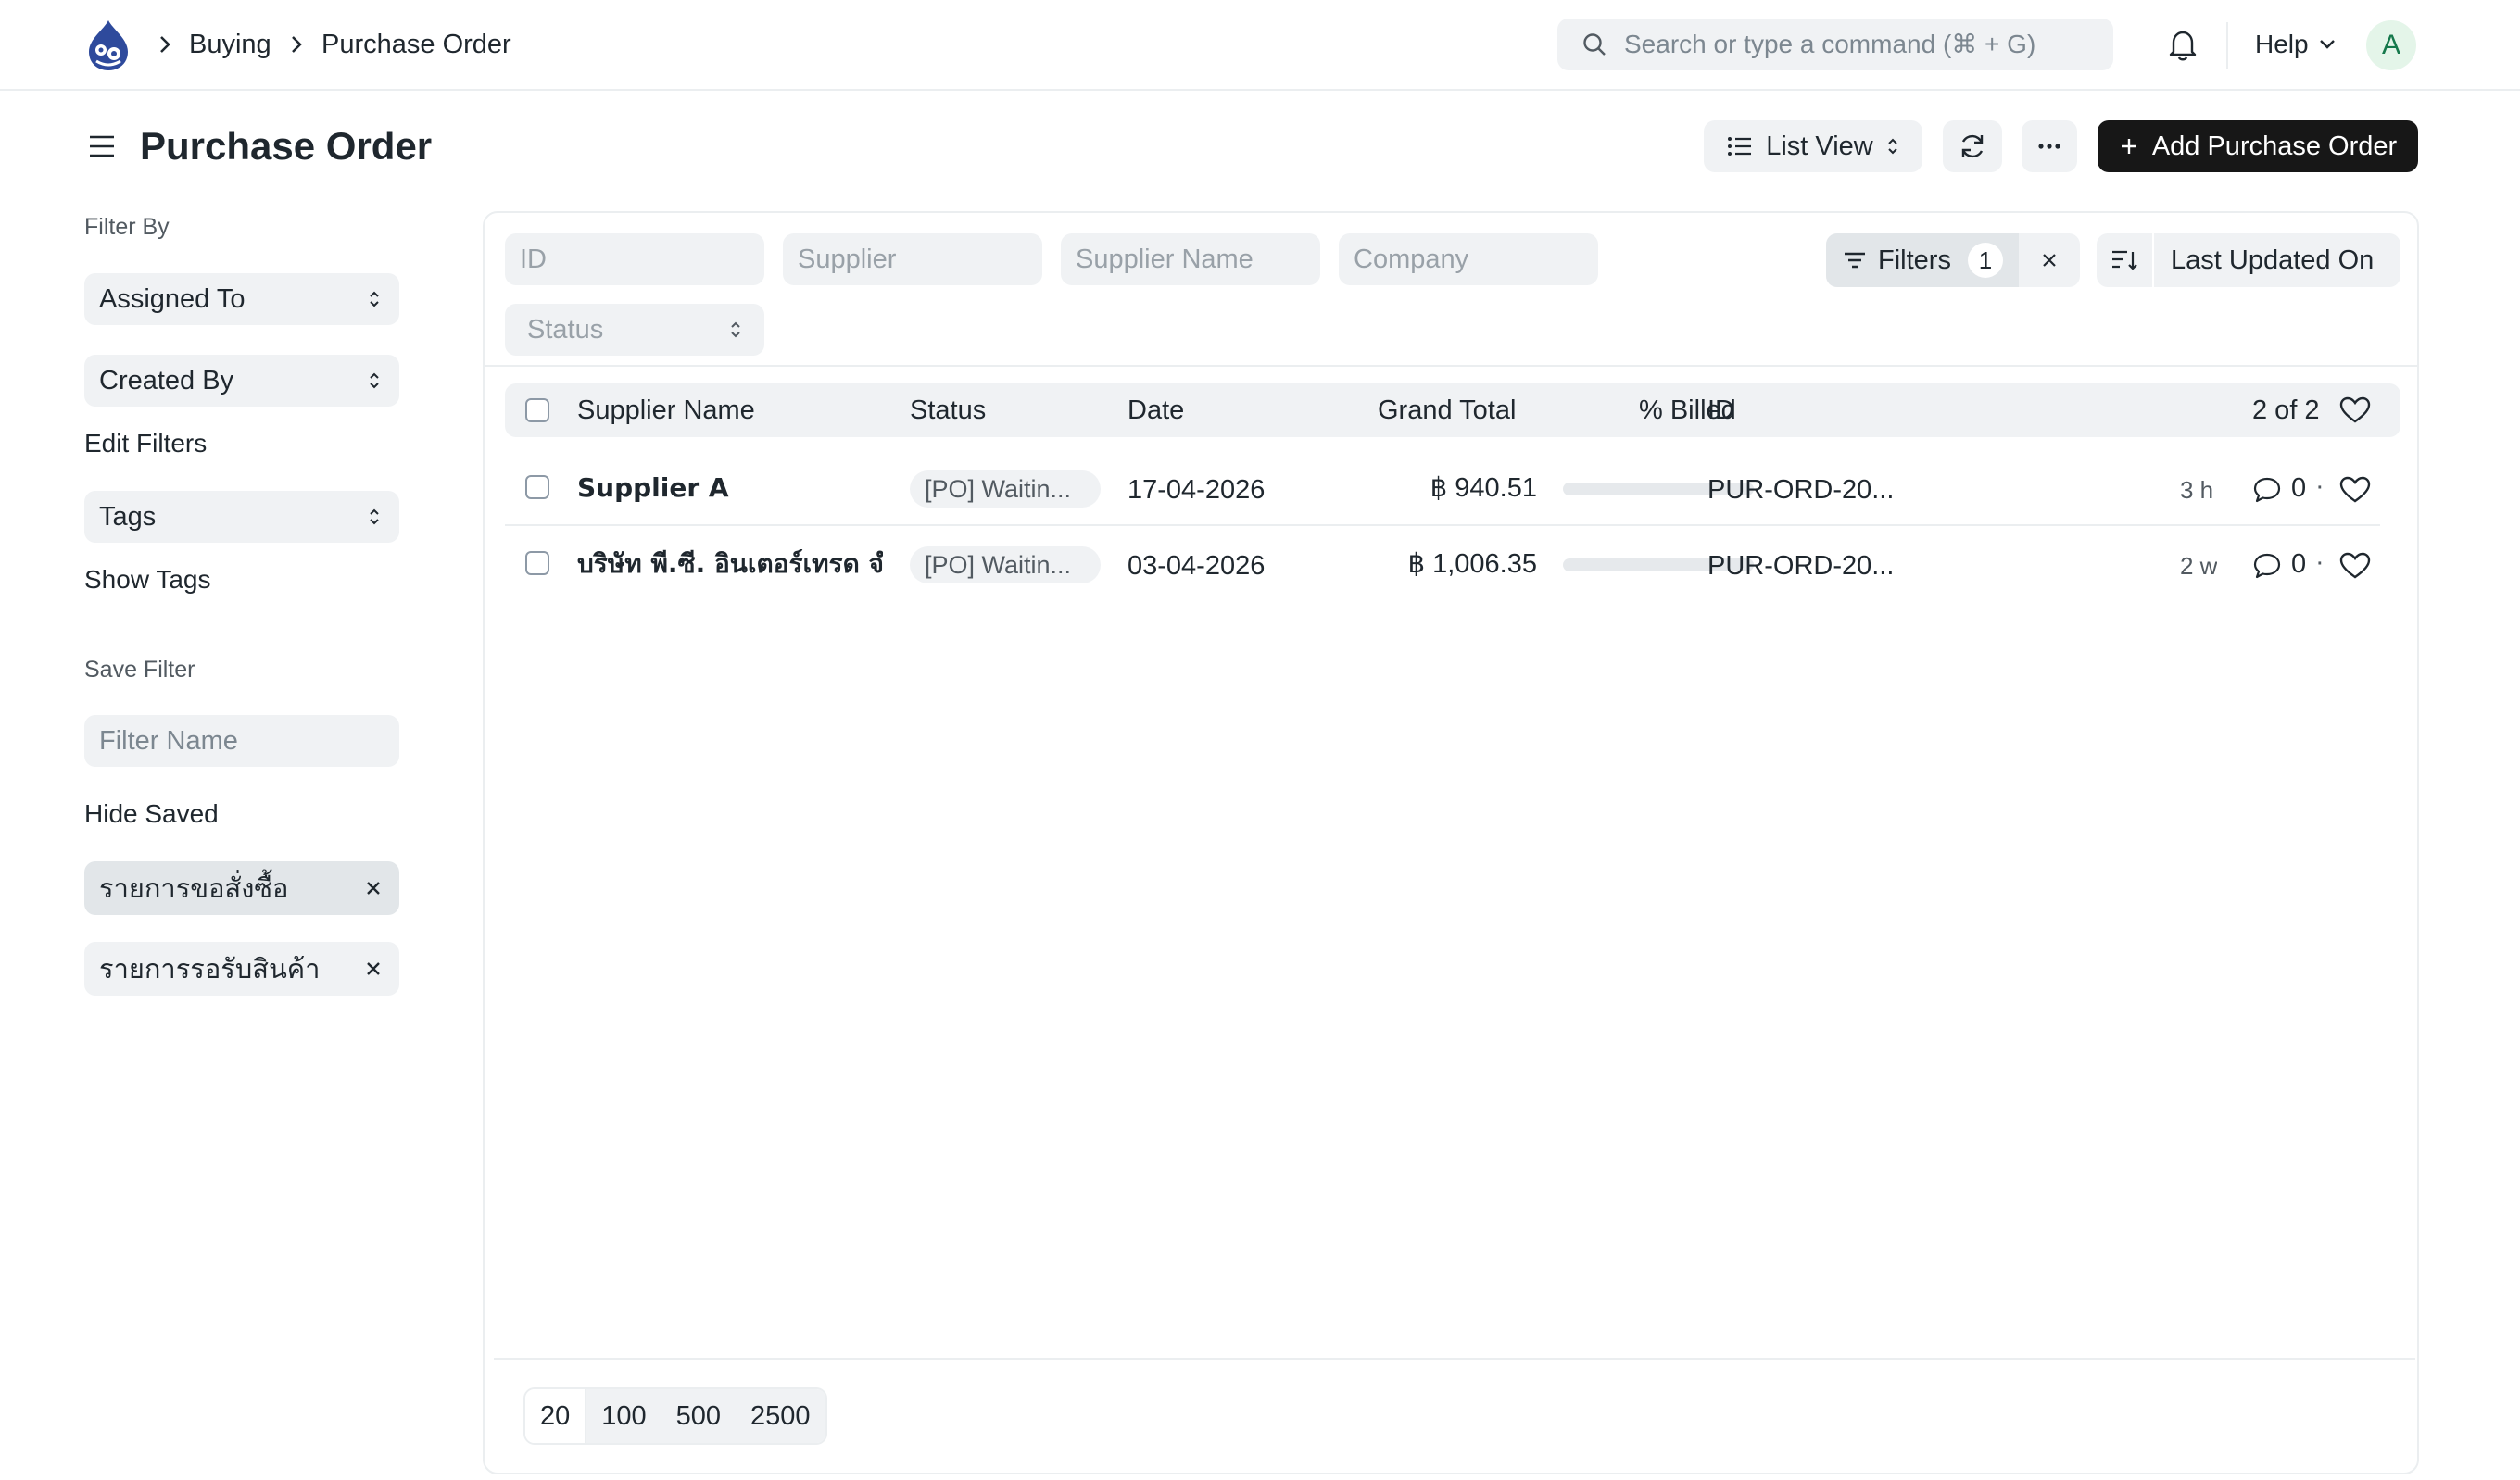 The width and height of the screenshot is (2520, 1480). I want to click on plus-icon, so click(2128, 146).